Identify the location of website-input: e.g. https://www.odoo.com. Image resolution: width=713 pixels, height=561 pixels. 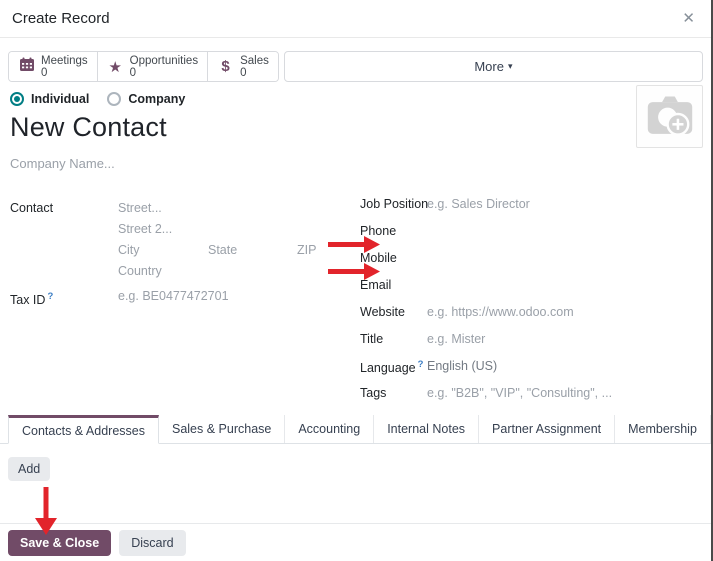
(500, 312).